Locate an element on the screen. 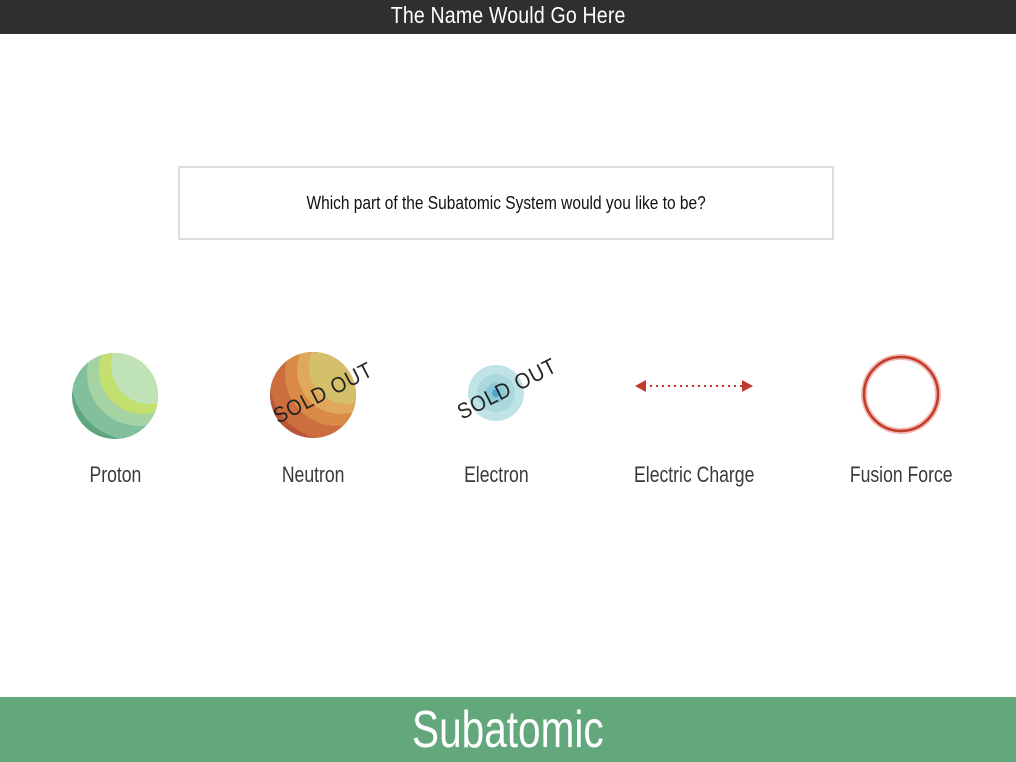 Image resolution: width=1016 pixels, height=762 pixels. option-neutron: SOLD OUT Neutron is located at coordinates (313, 420).